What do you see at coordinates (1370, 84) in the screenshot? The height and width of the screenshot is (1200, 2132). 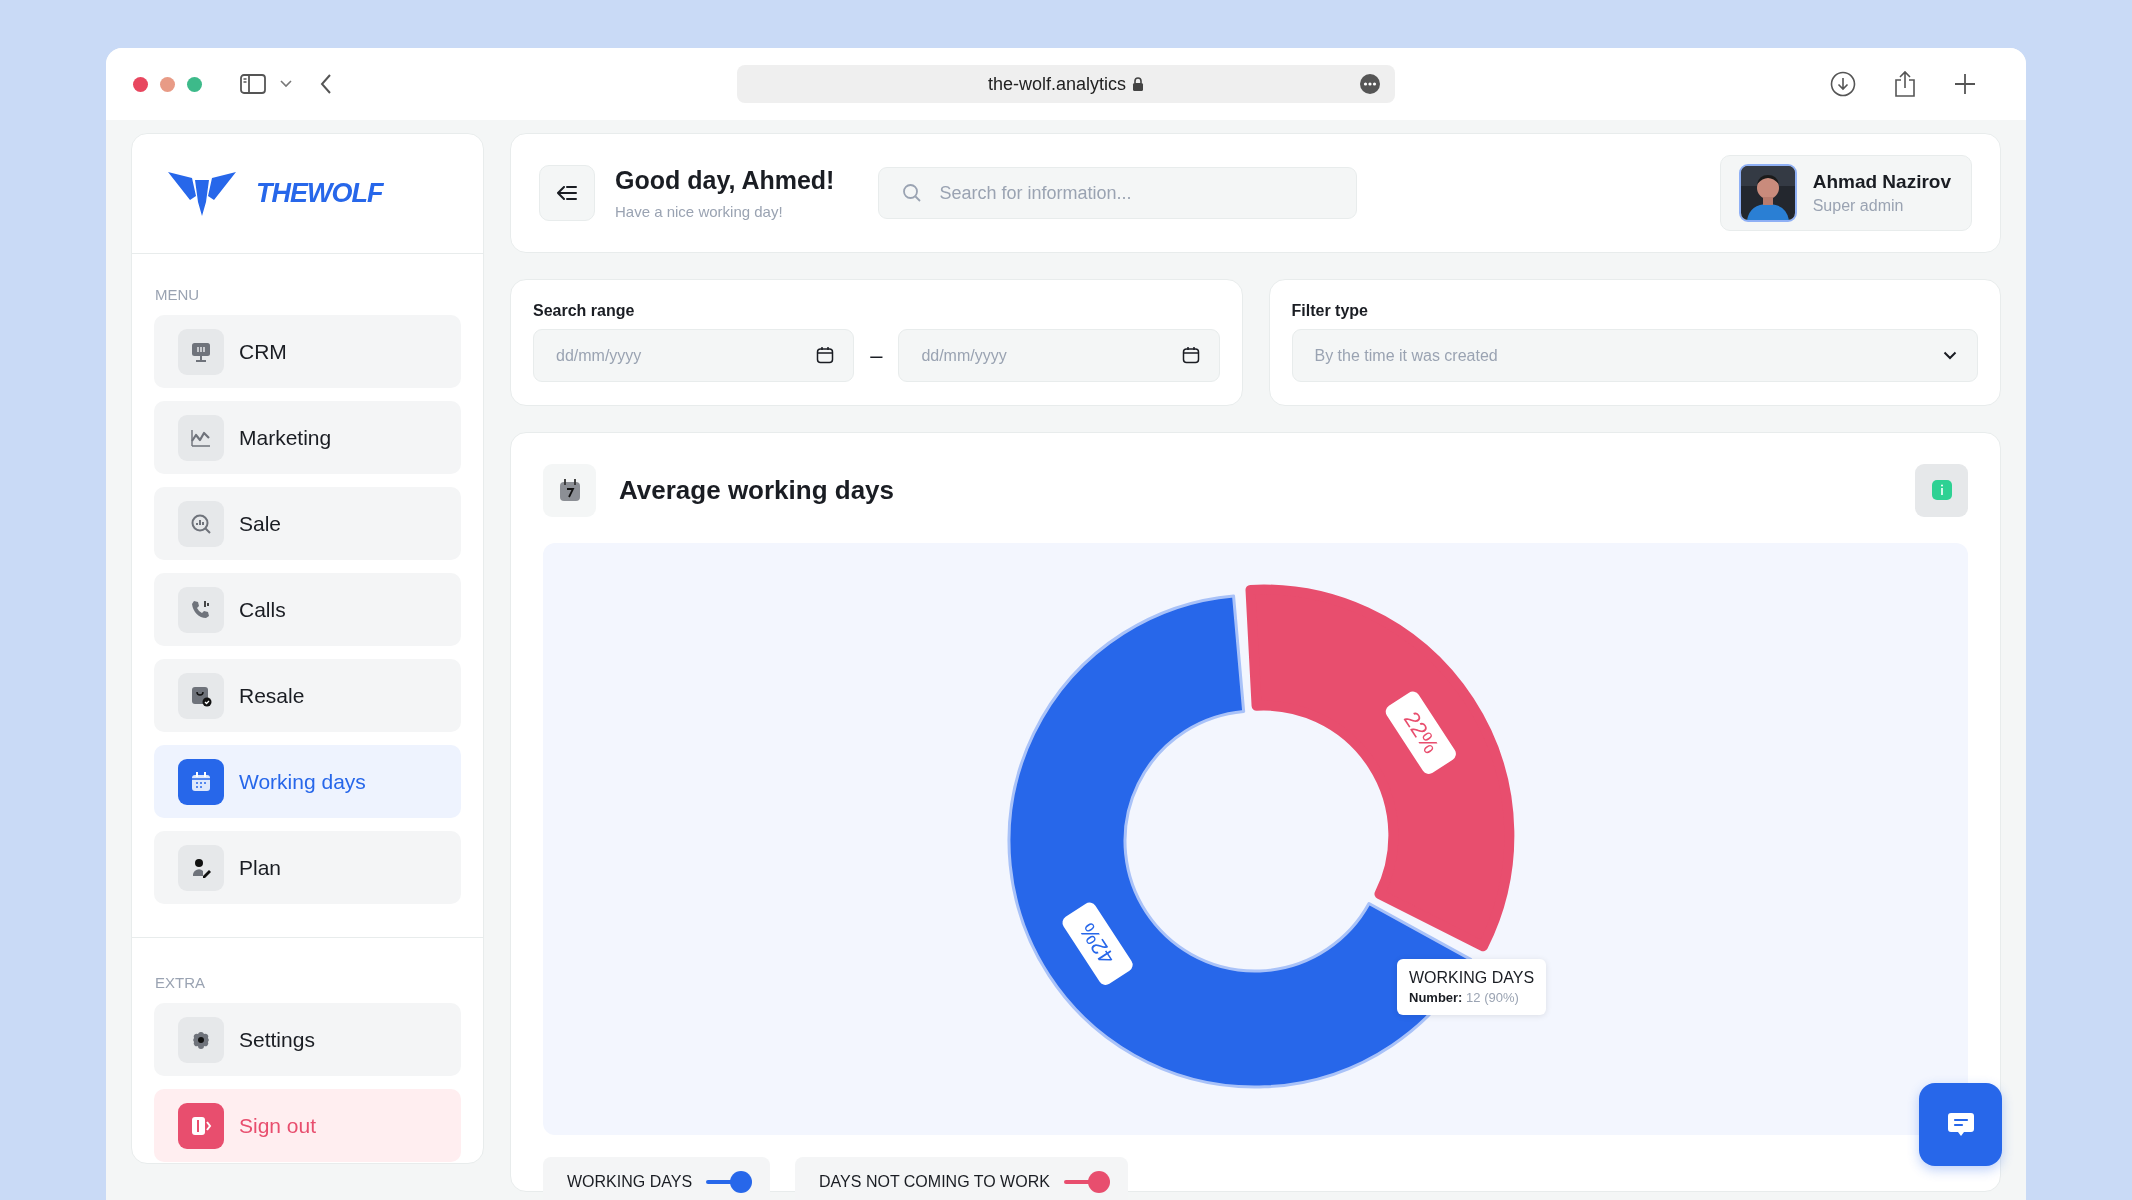 I see `more-icon` at bounding box center [1370, 84].